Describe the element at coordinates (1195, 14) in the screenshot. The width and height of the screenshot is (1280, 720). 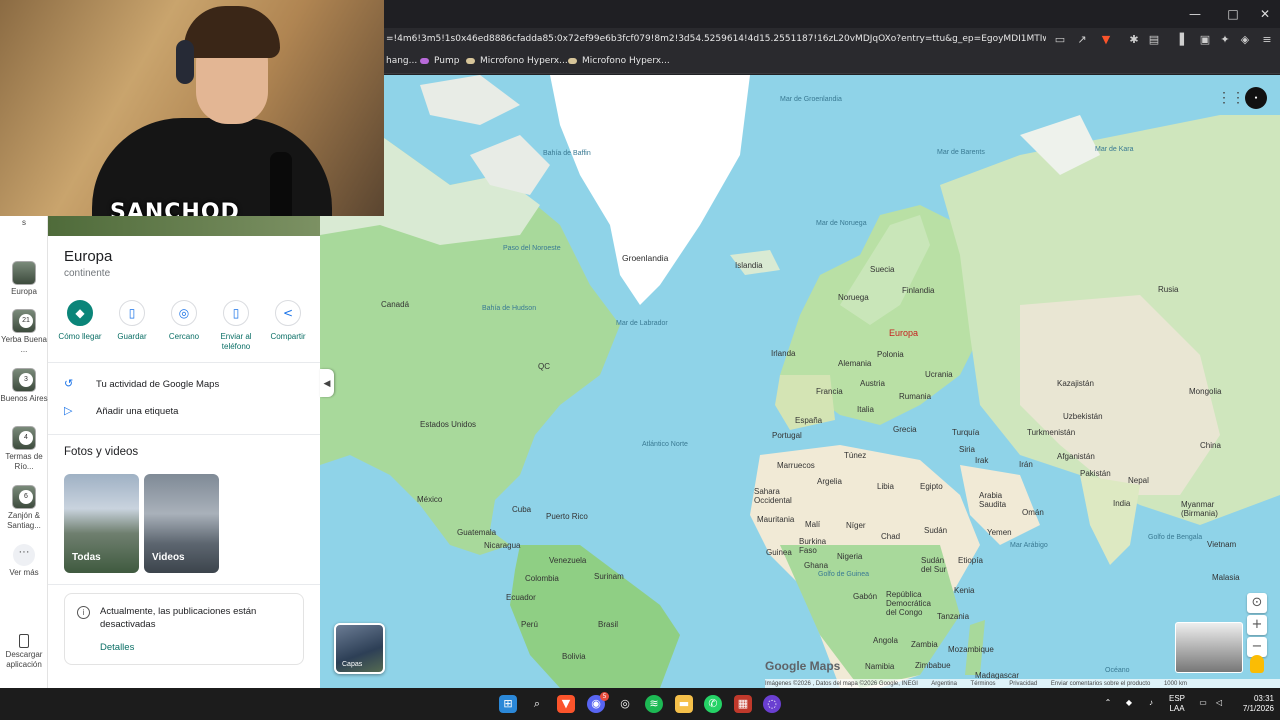
I see `minimize-button: —` at that location.